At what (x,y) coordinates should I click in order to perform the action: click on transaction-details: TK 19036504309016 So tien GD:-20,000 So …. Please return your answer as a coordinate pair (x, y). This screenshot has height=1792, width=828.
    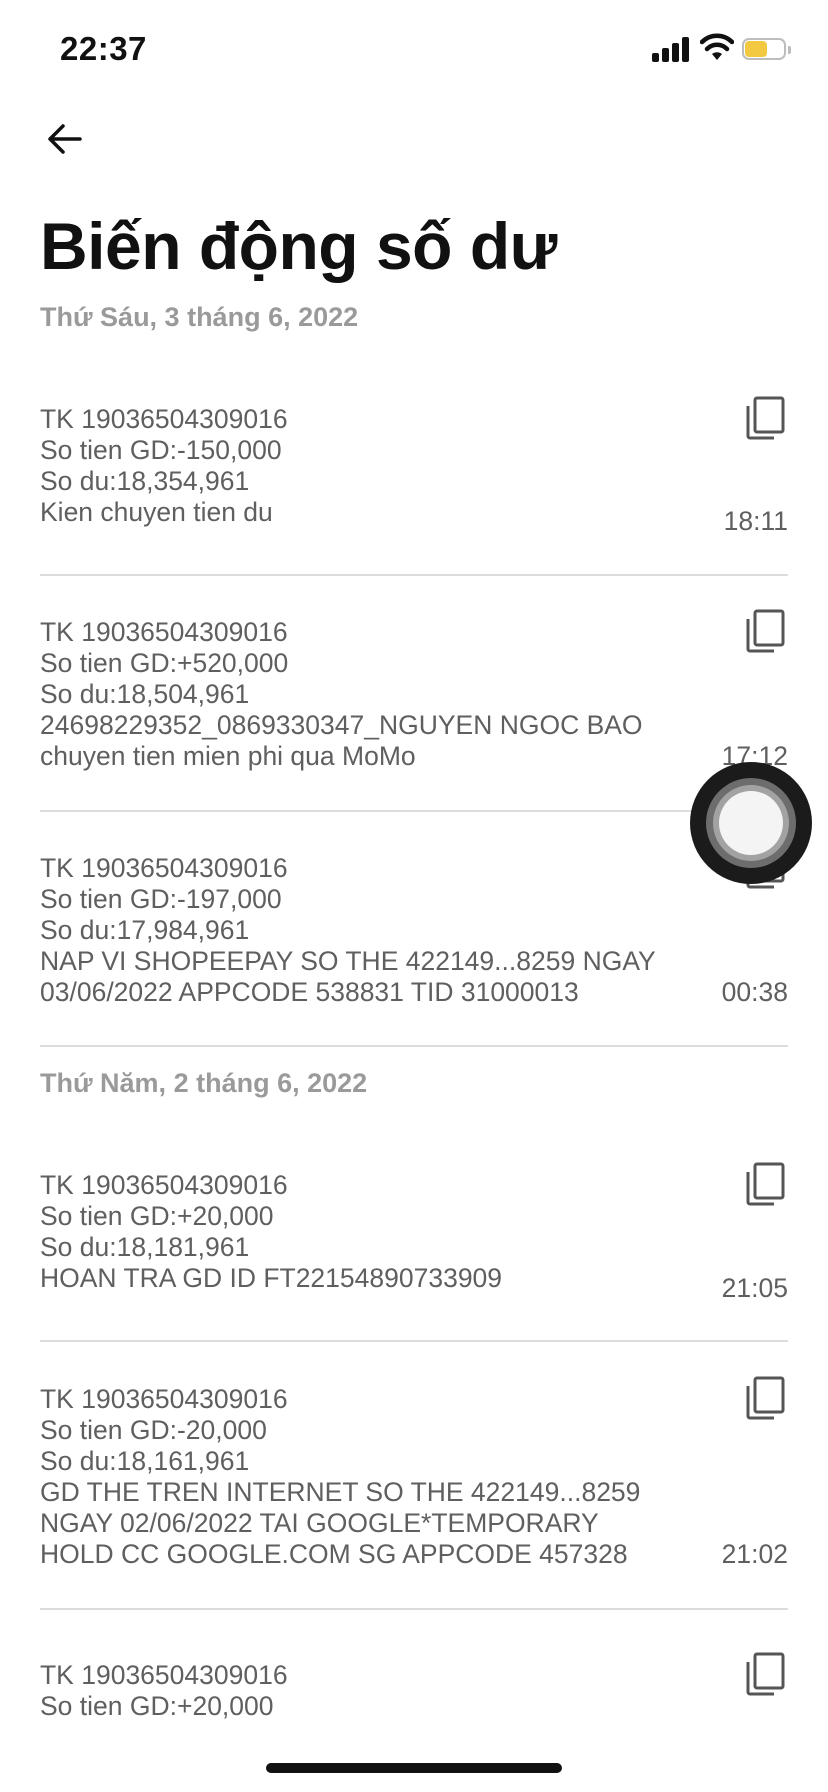
    Looking at the image, I should click on (360, 1477).